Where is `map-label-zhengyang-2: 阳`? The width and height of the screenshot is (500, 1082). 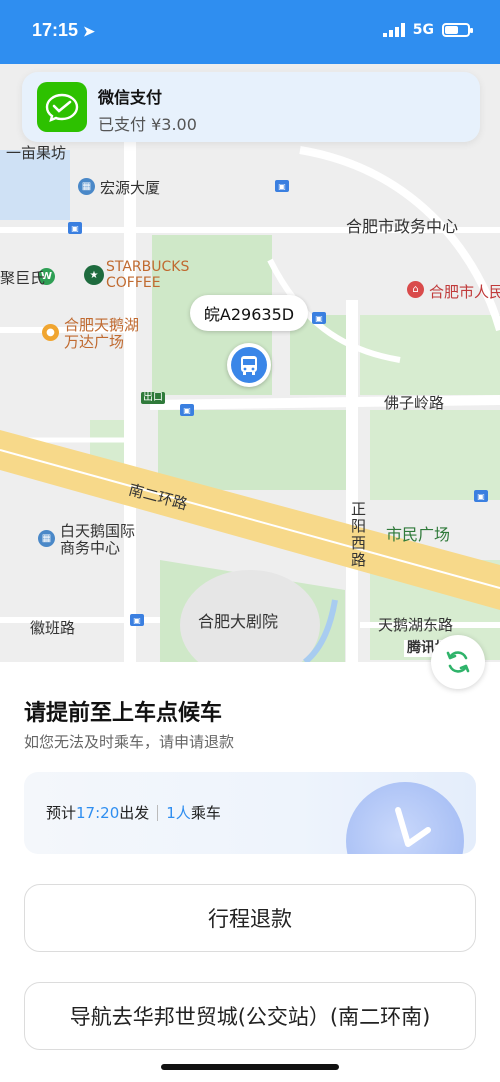
map-label-zhengyang-2: 阳 is located at coordinates (359, 526).